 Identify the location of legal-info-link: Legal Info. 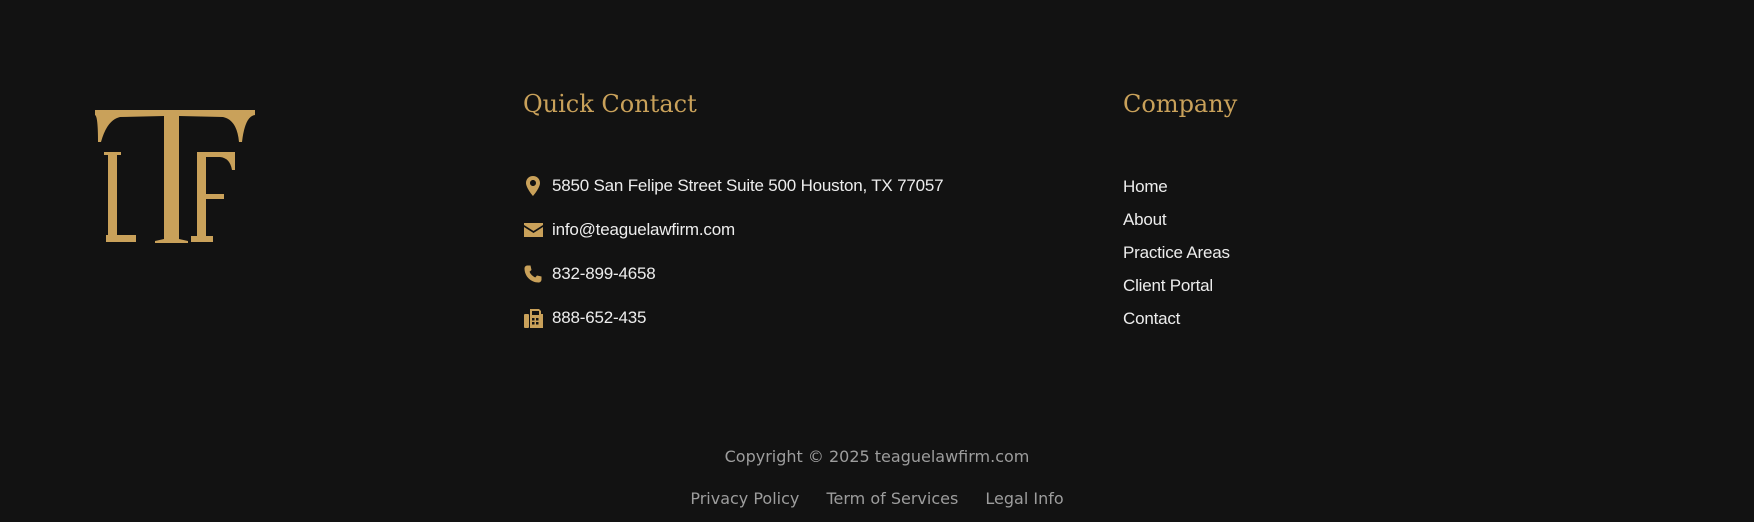
(1024, 498).